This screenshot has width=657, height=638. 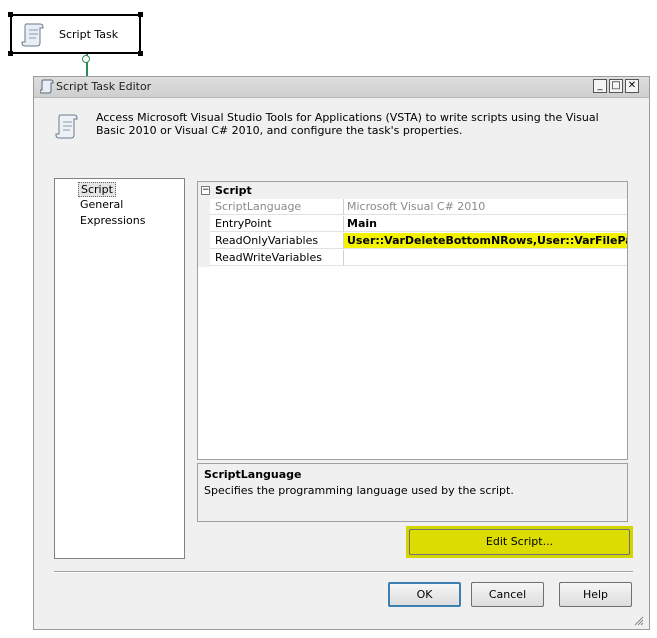 I want to click on minimize-button: _, so click(x=600, y=86).